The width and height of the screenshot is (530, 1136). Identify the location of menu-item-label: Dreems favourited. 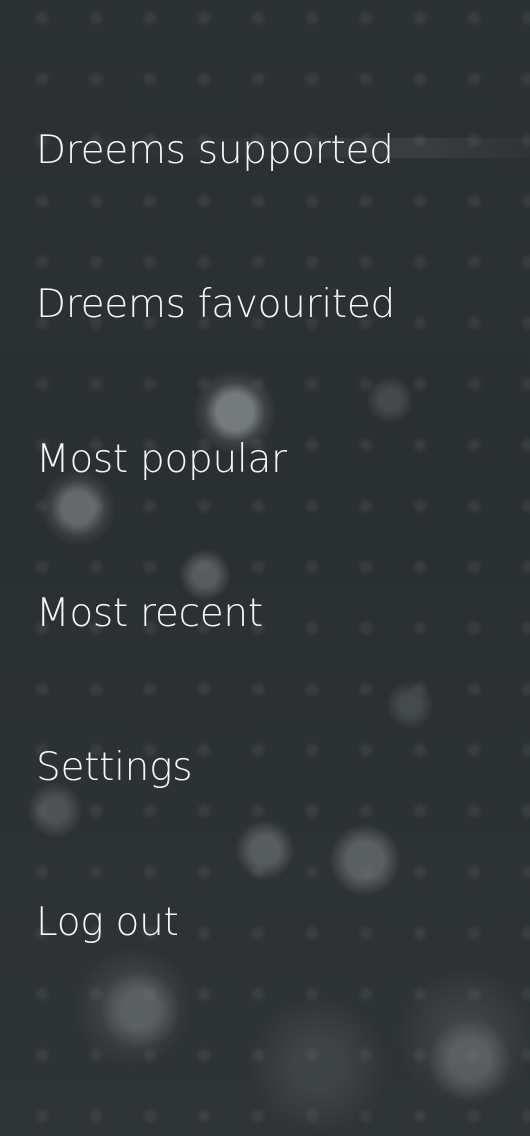
(216, 304).